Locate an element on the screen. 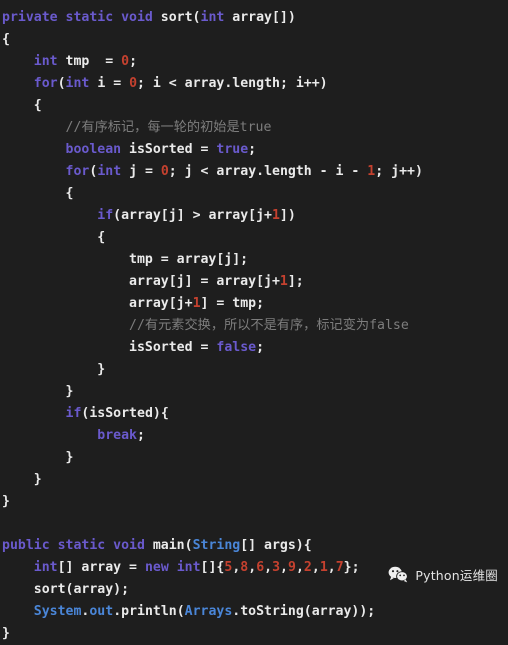 This screenshot has width=508, height=645. code-token-num: 7 is located at coordinates (339, 567).